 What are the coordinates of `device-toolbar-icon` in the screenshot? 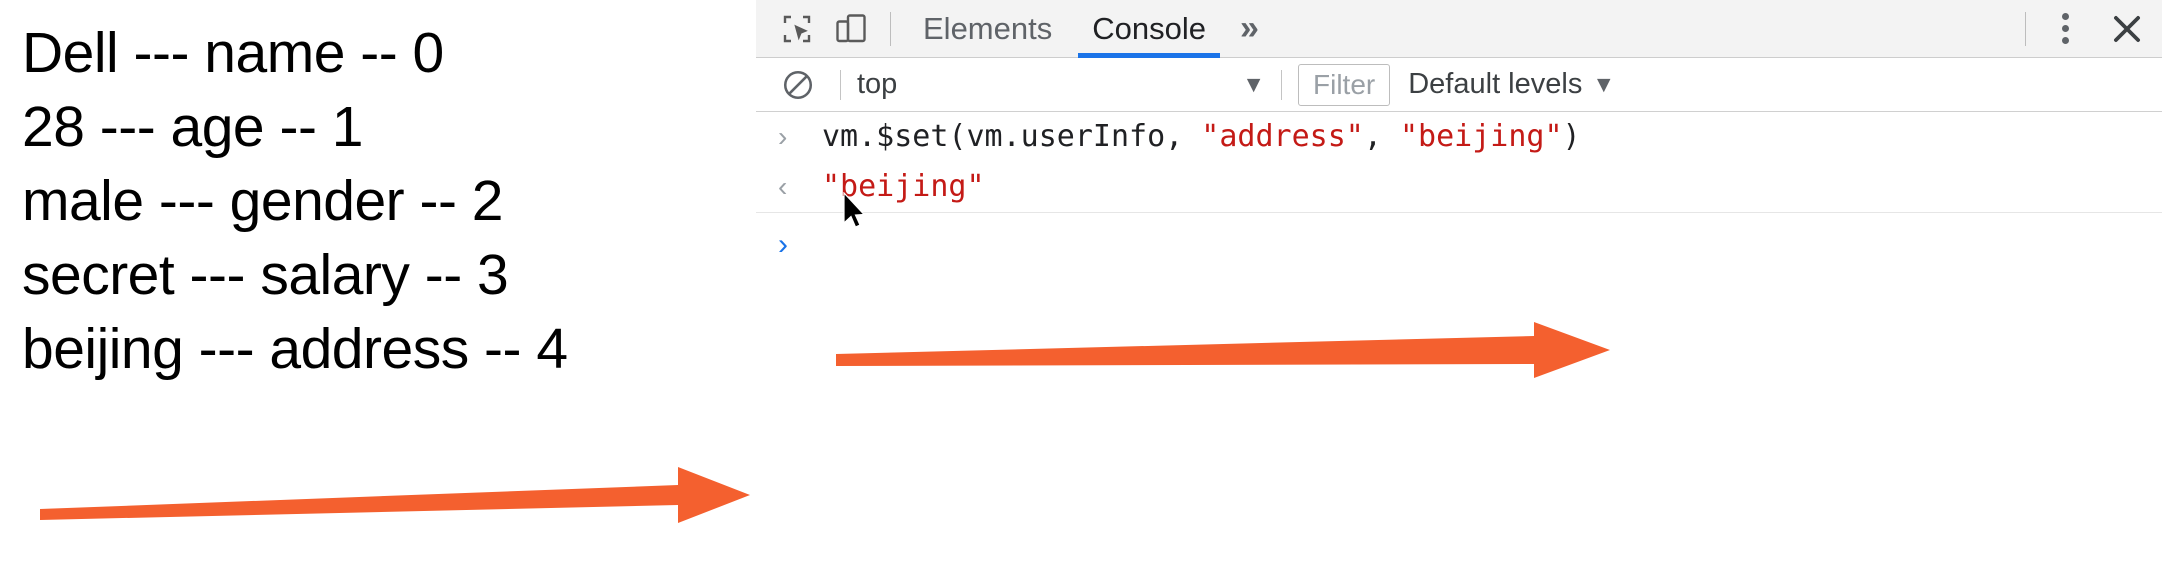 It's located at (851, 29).